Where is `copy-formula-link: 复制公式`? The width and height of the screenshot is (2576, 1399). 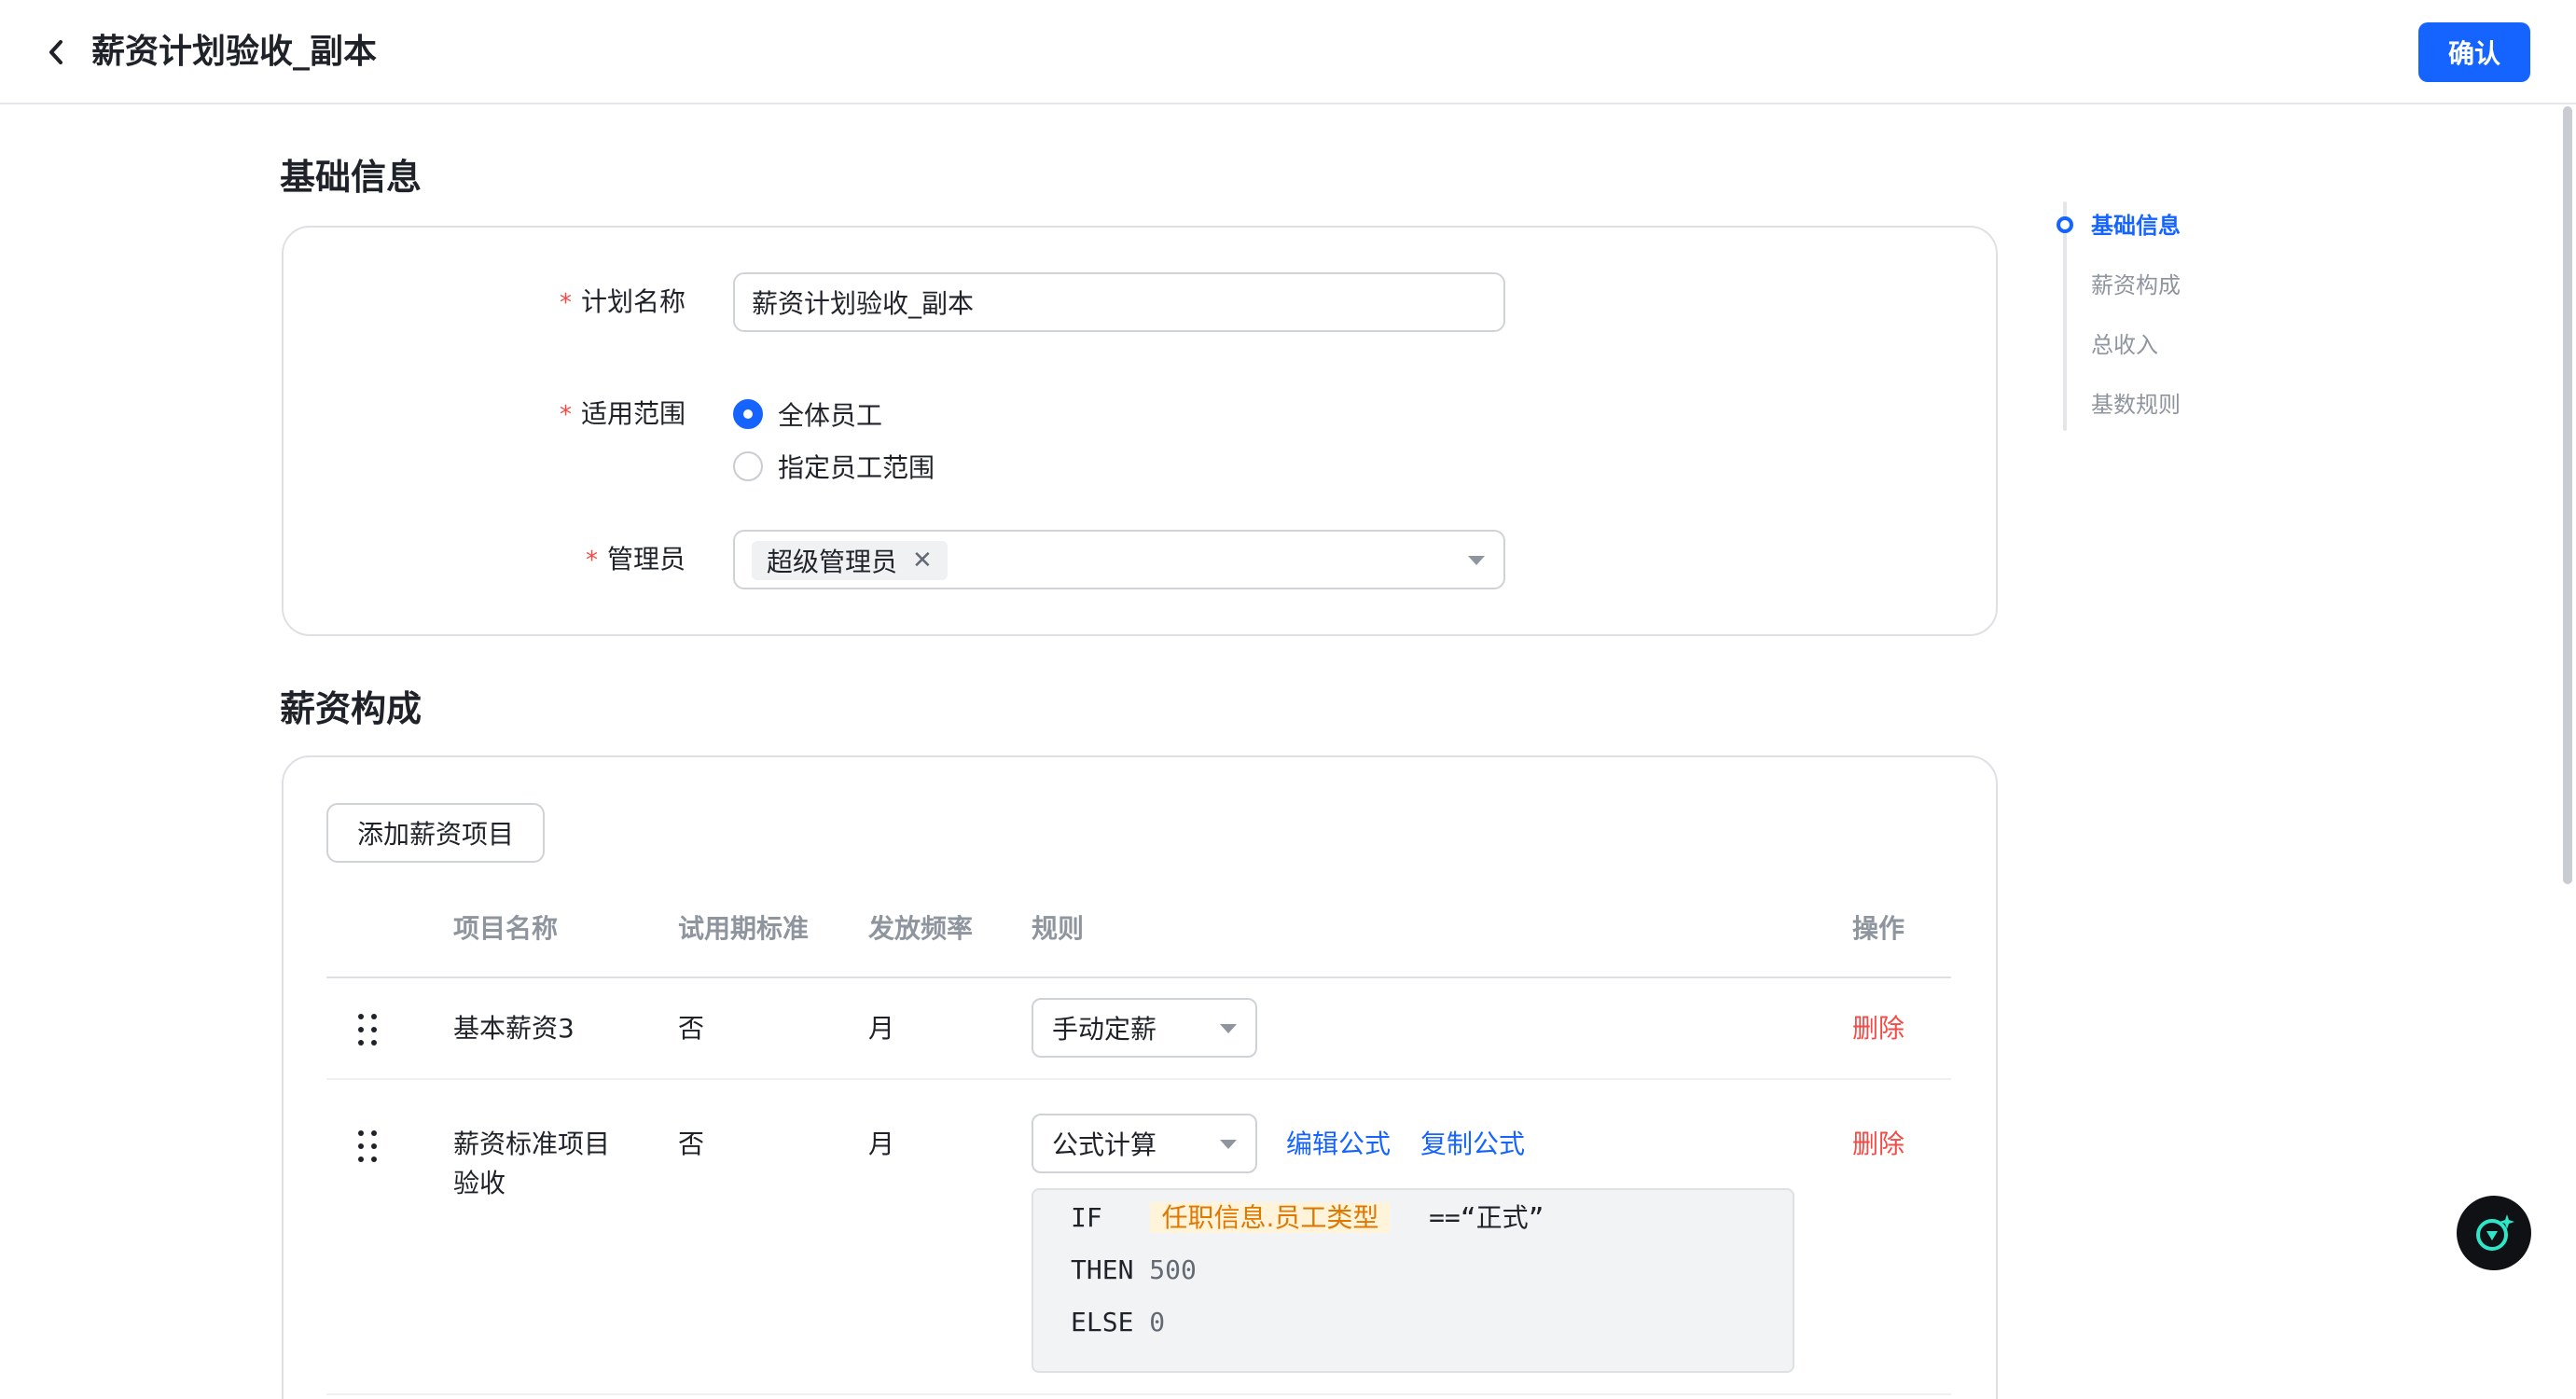 copy-formula-link: 复制公式 is located at coordinates (1472, 1144).